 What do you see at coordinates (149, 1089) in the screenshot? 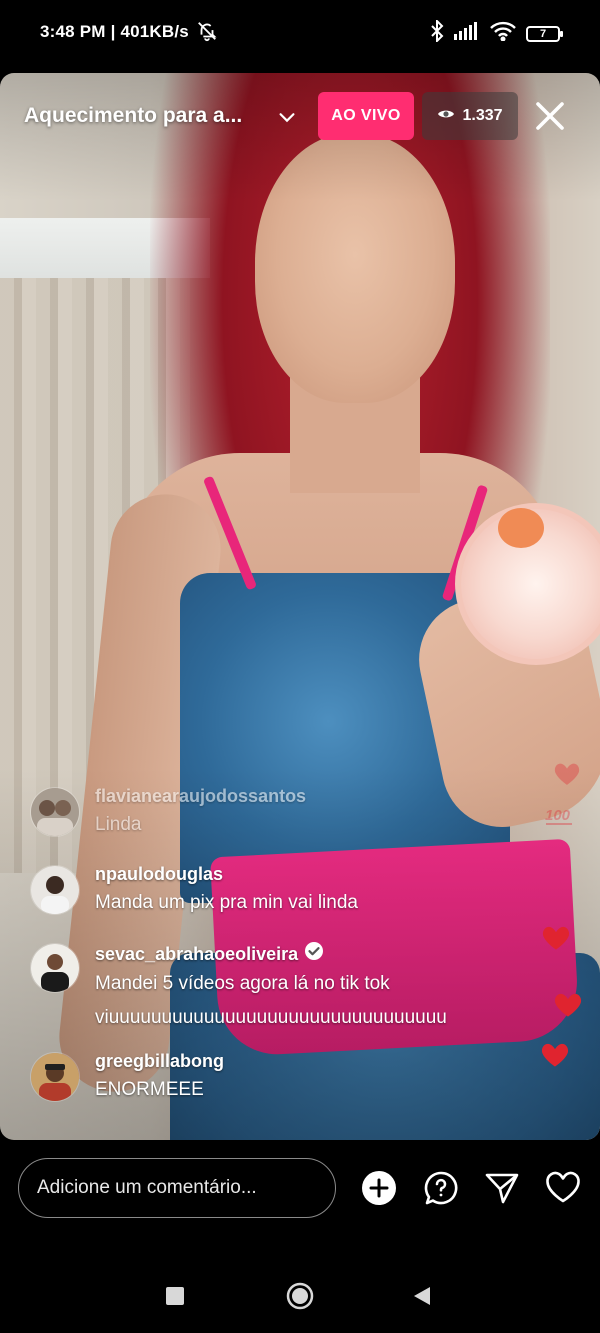
I see `comment-text: ENORMEEE` at bounding box center [149, 1089].